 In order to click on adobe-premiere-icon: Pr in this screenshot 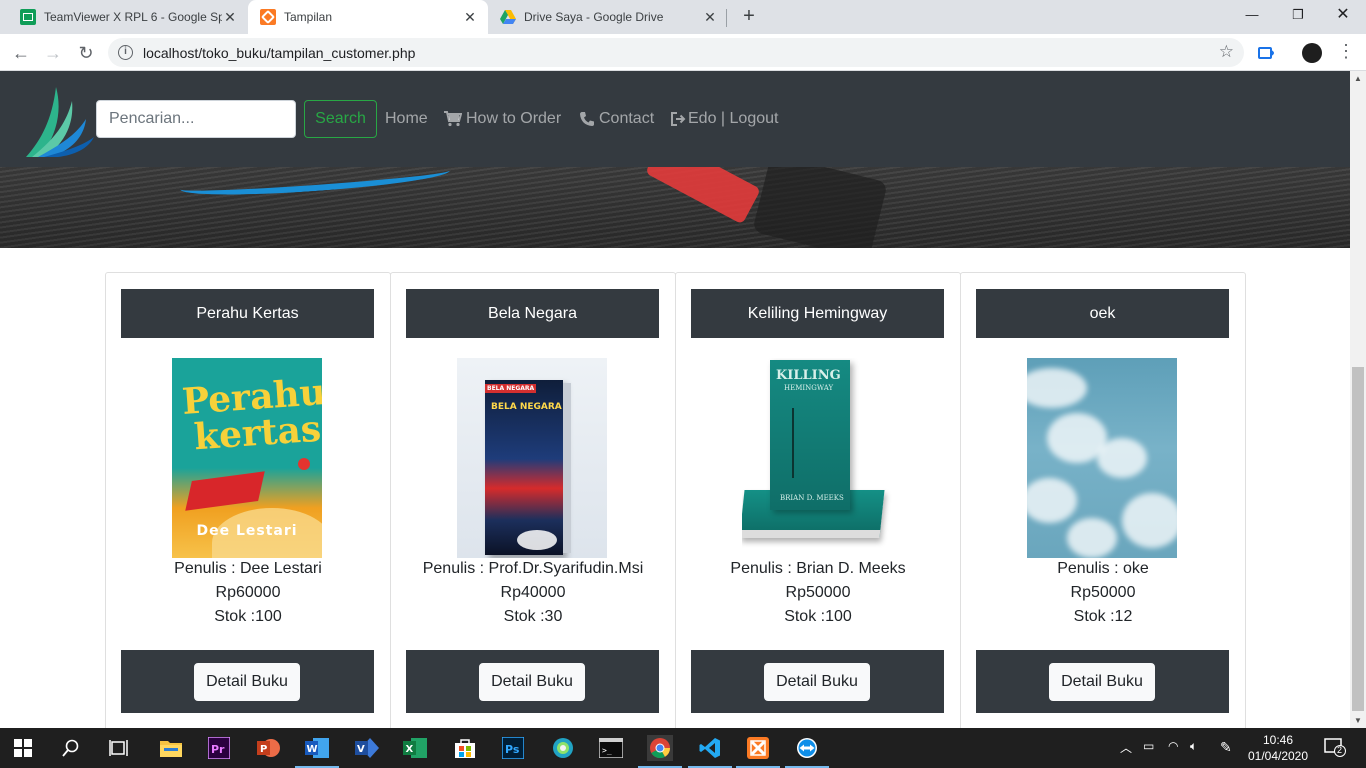, I will do `click(219, 748)`.